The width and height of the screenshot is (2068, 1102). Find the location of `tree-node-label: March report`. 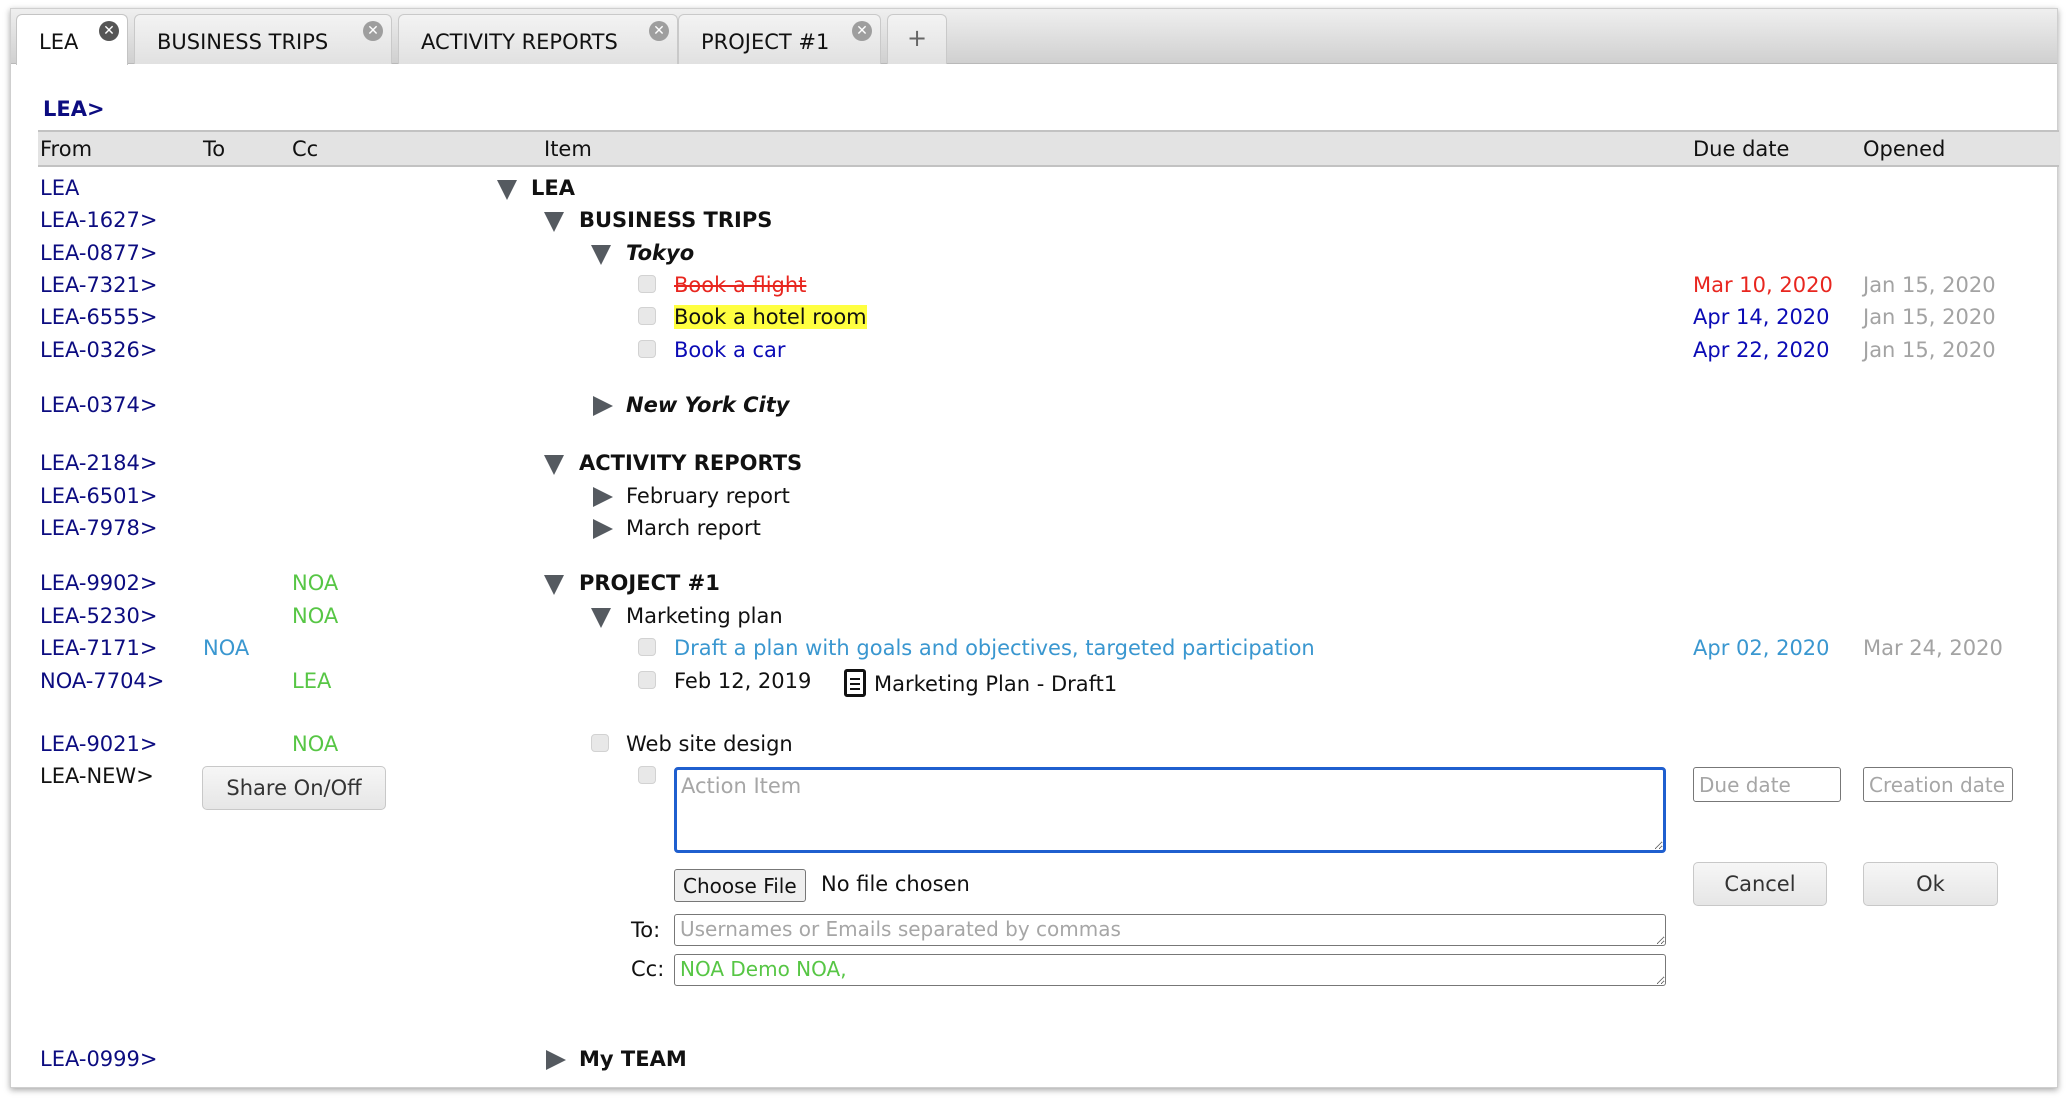

tree-node-label: March report is located at coordinates (693, 528).